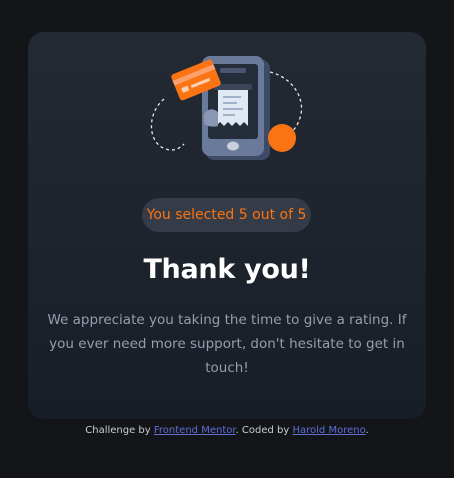 The height and width of the screenshot is (478, 454). I want to click on selection-badge: You selected 5 out of 5, so click(226, 215).